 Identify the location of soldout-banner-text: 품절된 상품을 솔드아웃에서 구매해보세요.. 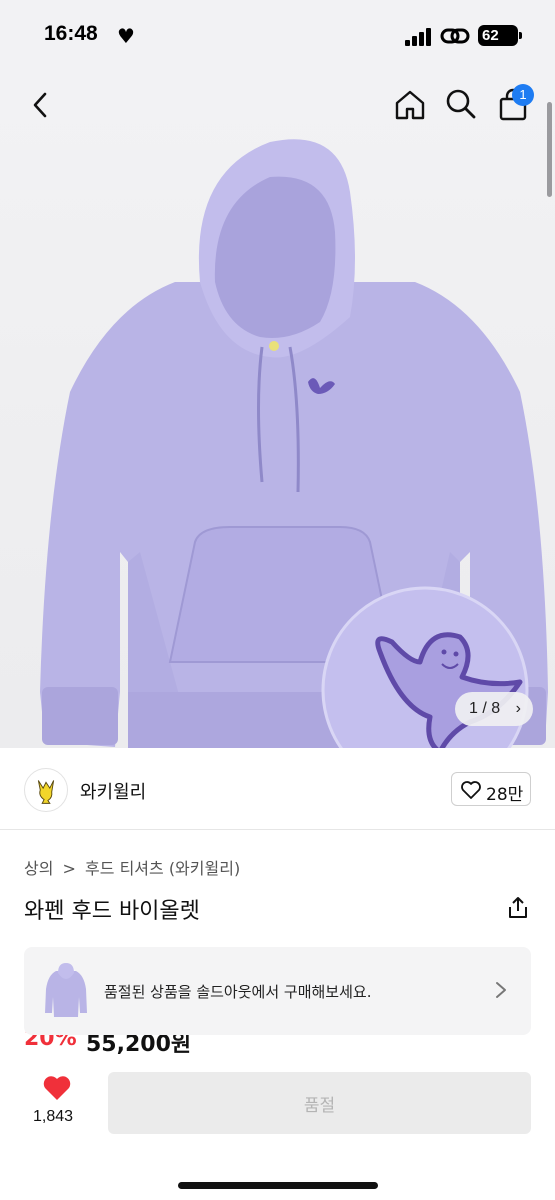
(238, 992).